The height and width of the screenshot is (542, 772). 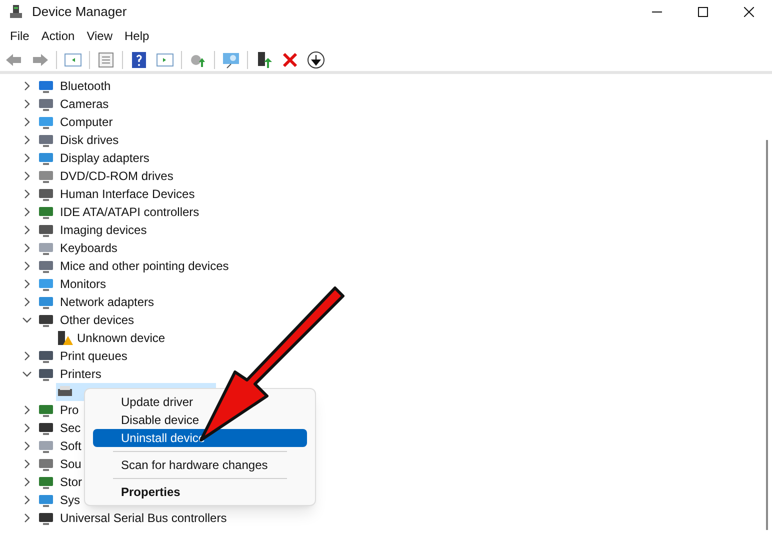 What do you see at coordinates (58, 36) in the screenshot?
I see `menu-item: Action` at bounding box center [58, 36].